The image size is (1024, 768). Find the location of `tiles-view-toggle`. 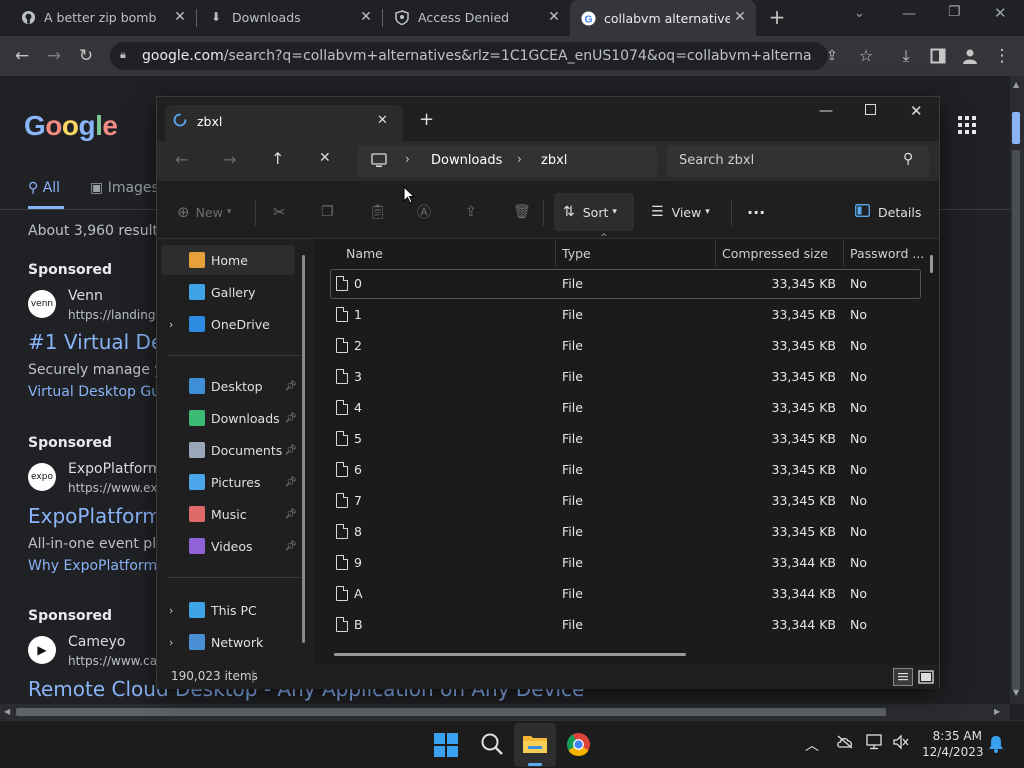

tiles-view-toggle is located at coordinates (926, 677).